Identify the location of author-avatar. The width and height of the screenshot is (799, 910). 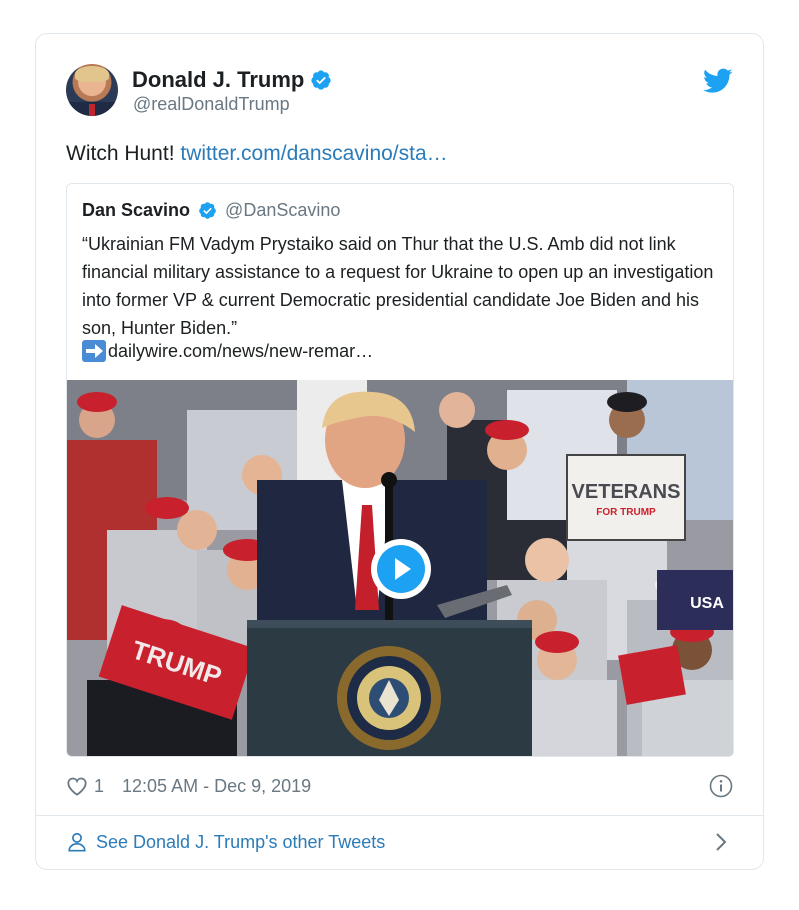
(92, 90).